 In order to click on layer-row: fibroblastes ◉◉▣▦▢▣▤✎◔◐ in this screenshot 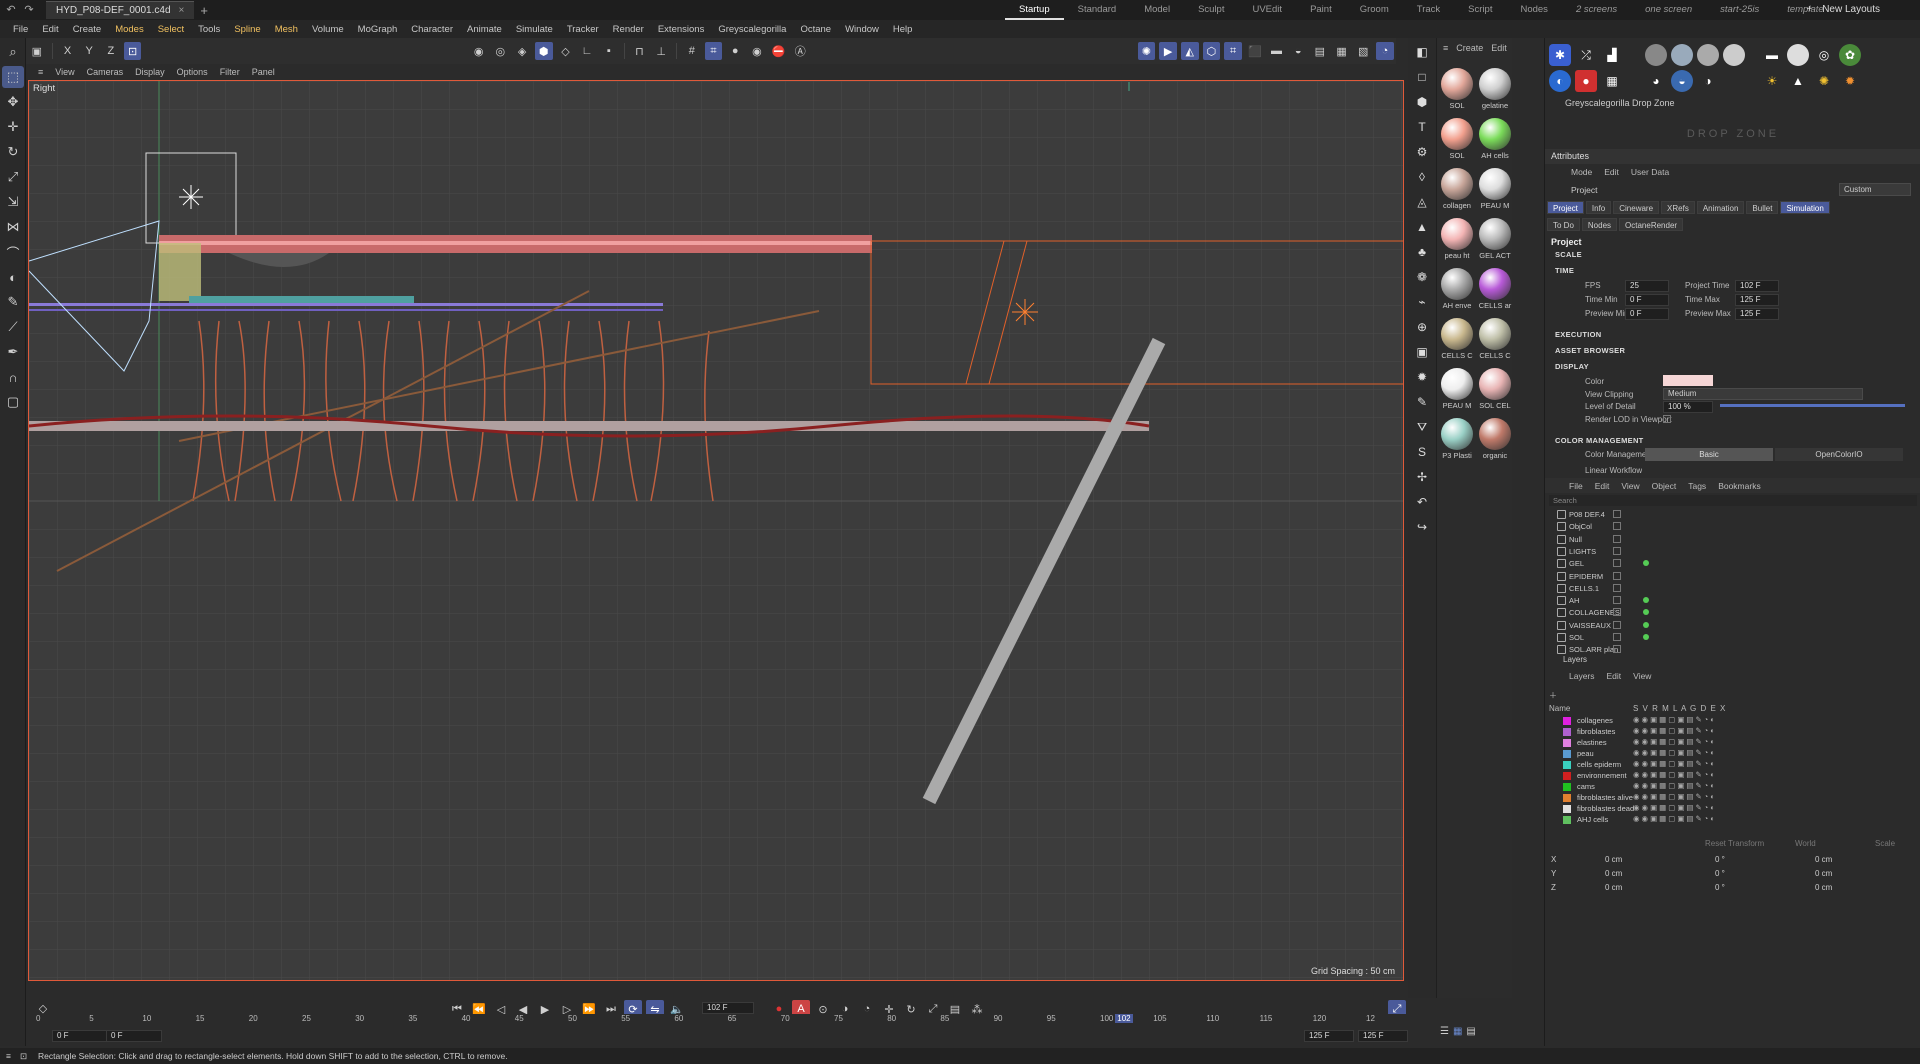, I will do `click(1732, 731)`.